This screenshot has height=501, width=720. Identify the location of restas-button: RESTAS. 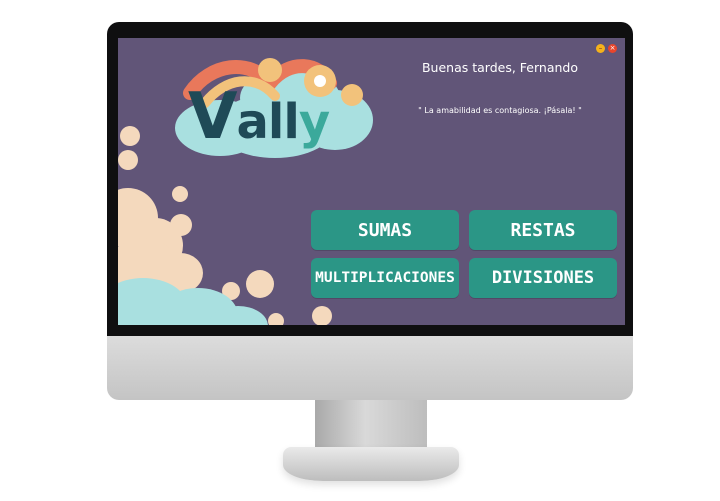
(543, 230).